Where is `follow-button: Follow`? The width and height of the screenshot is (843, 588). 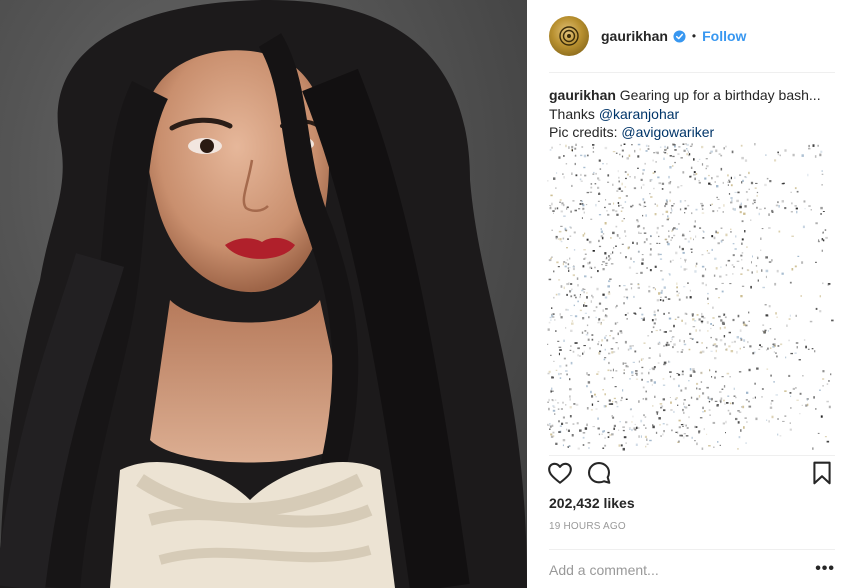 follow-button: Follow is located at coordinates (724, 36).